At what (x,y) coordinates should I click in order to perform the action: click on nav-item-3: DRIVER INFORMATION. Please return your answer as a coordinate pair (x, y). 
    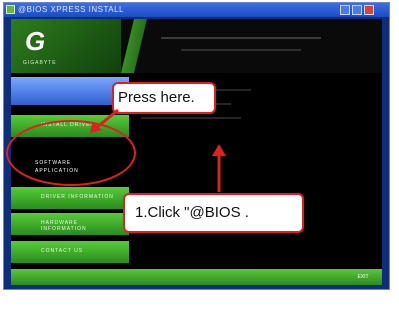
    Looking at the image, I should click on (70, 198).